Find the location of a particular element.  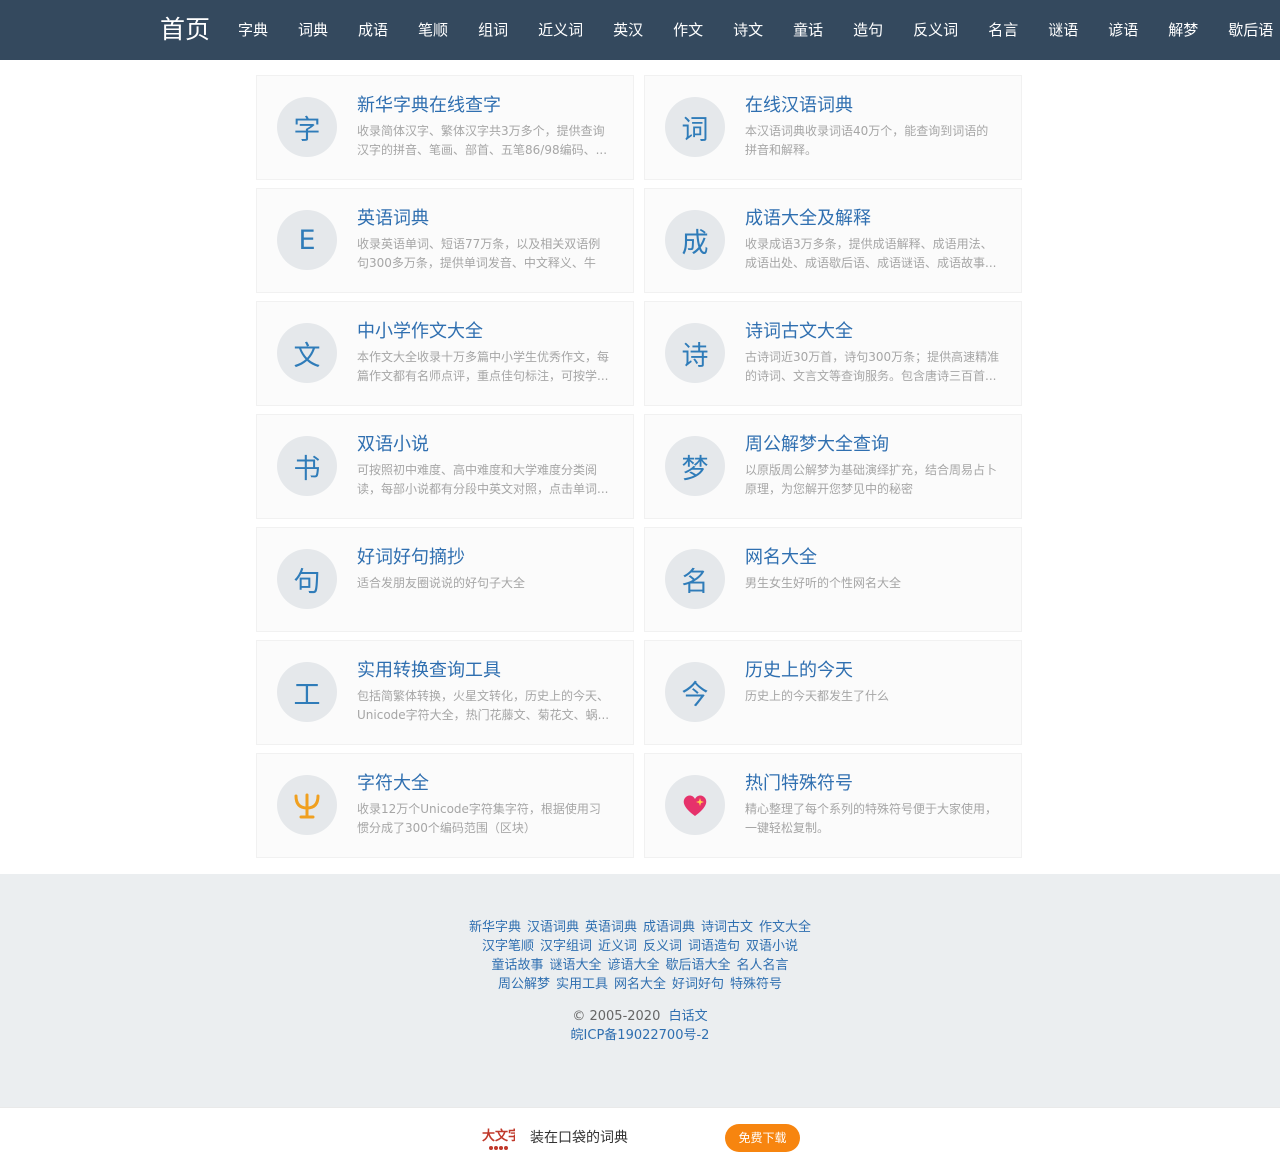

footer-link: 周公解梦 is located at coordinates (524, 984).